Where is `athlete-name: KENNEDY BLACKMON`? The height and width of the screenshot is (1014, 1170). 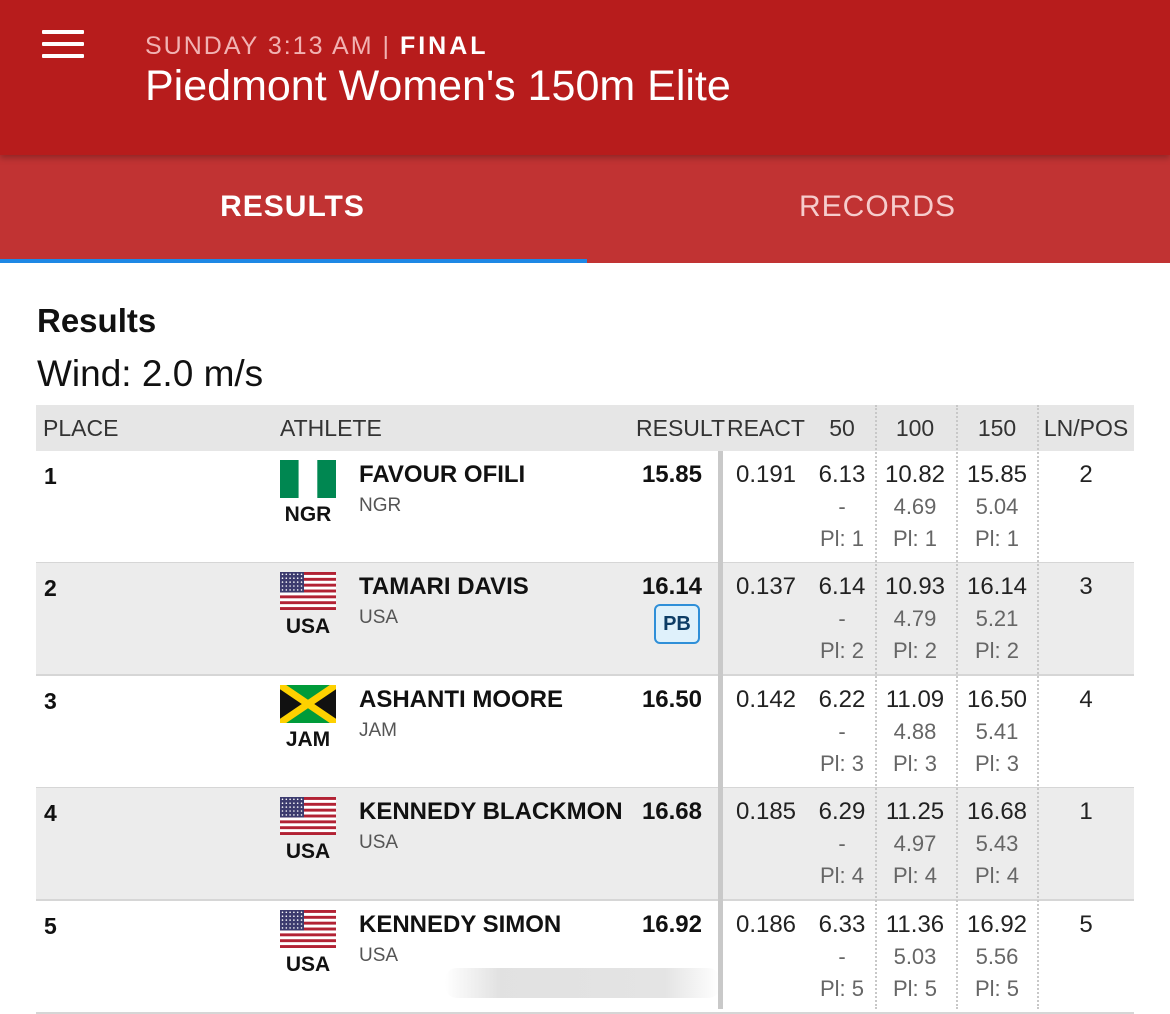 athlete-name: KENNEDY BLACKMON is located at coordinates (491, 812).